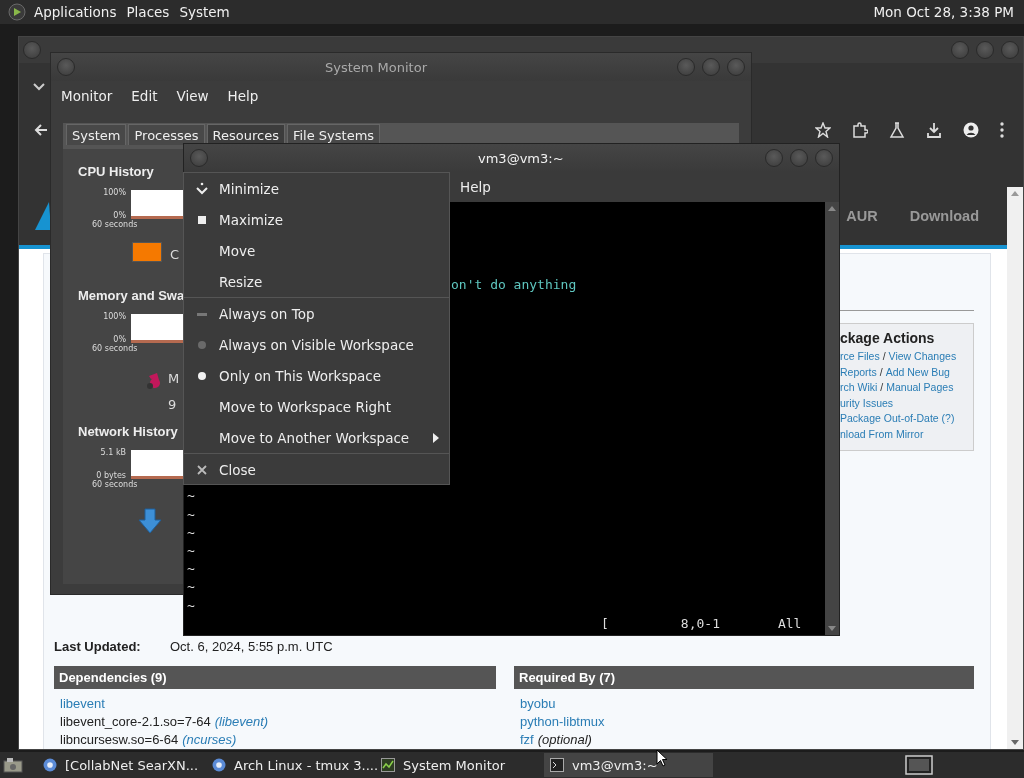 Image resolution: width=1024 pixels, height=778 pixels. Describe the element at coordinates (316, 406) in the screenshot. I see `menu-item: Move to Workspace Right` at that location.